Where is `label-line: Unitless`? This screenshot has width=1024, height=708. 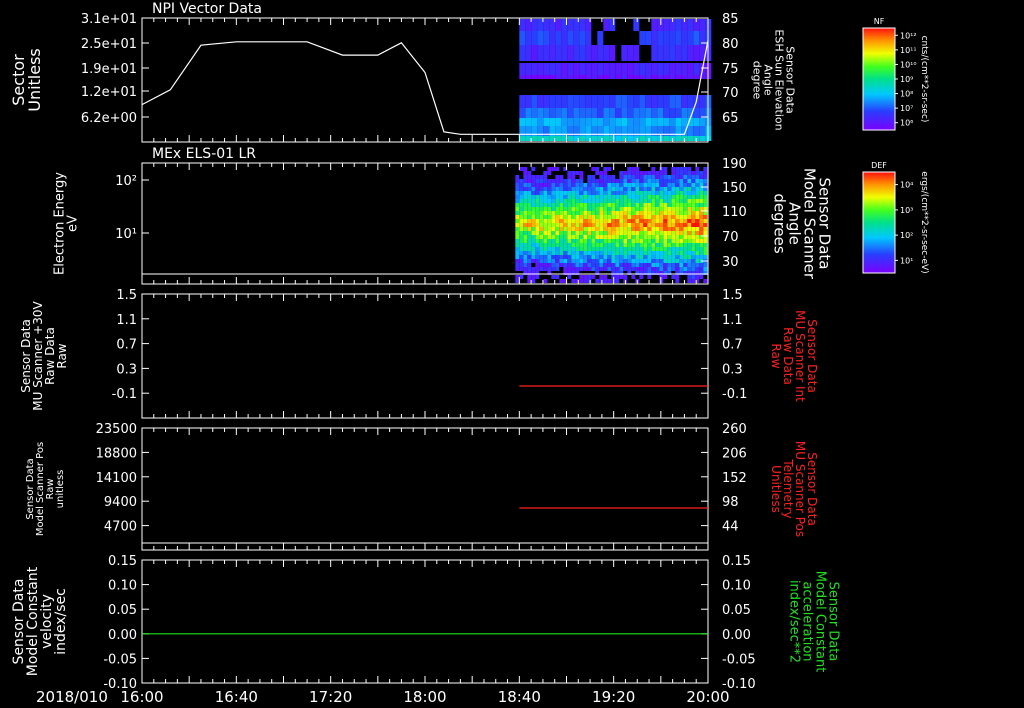
label-line: Unitless is located at coordinates (34, 80).